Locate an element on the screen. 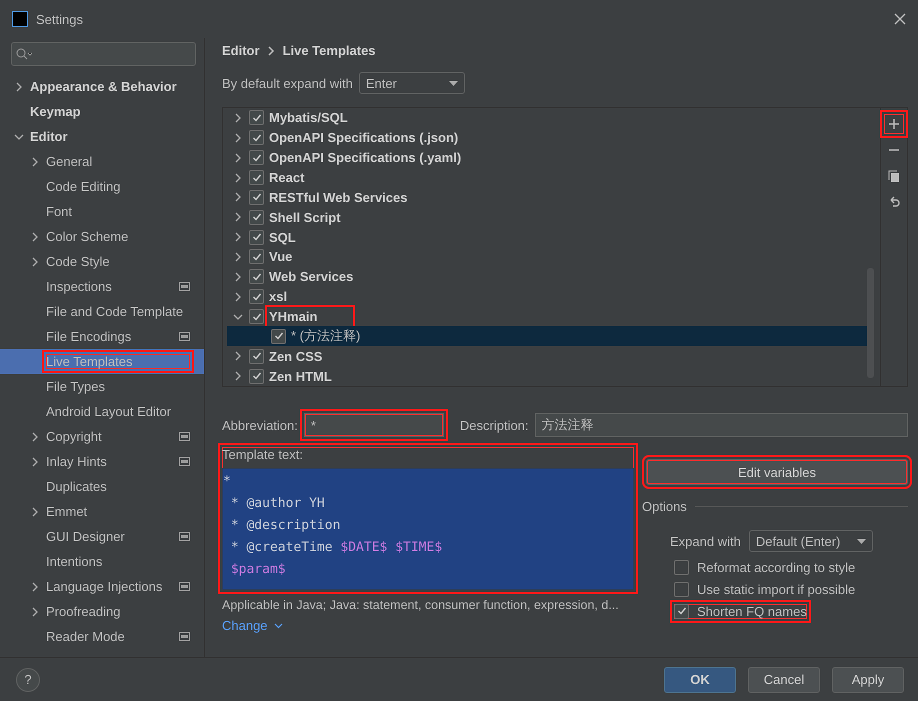 The height and width of the screenshot is (701, 918). sidebar-item: Proofreading is located at coordinates (102, 611).